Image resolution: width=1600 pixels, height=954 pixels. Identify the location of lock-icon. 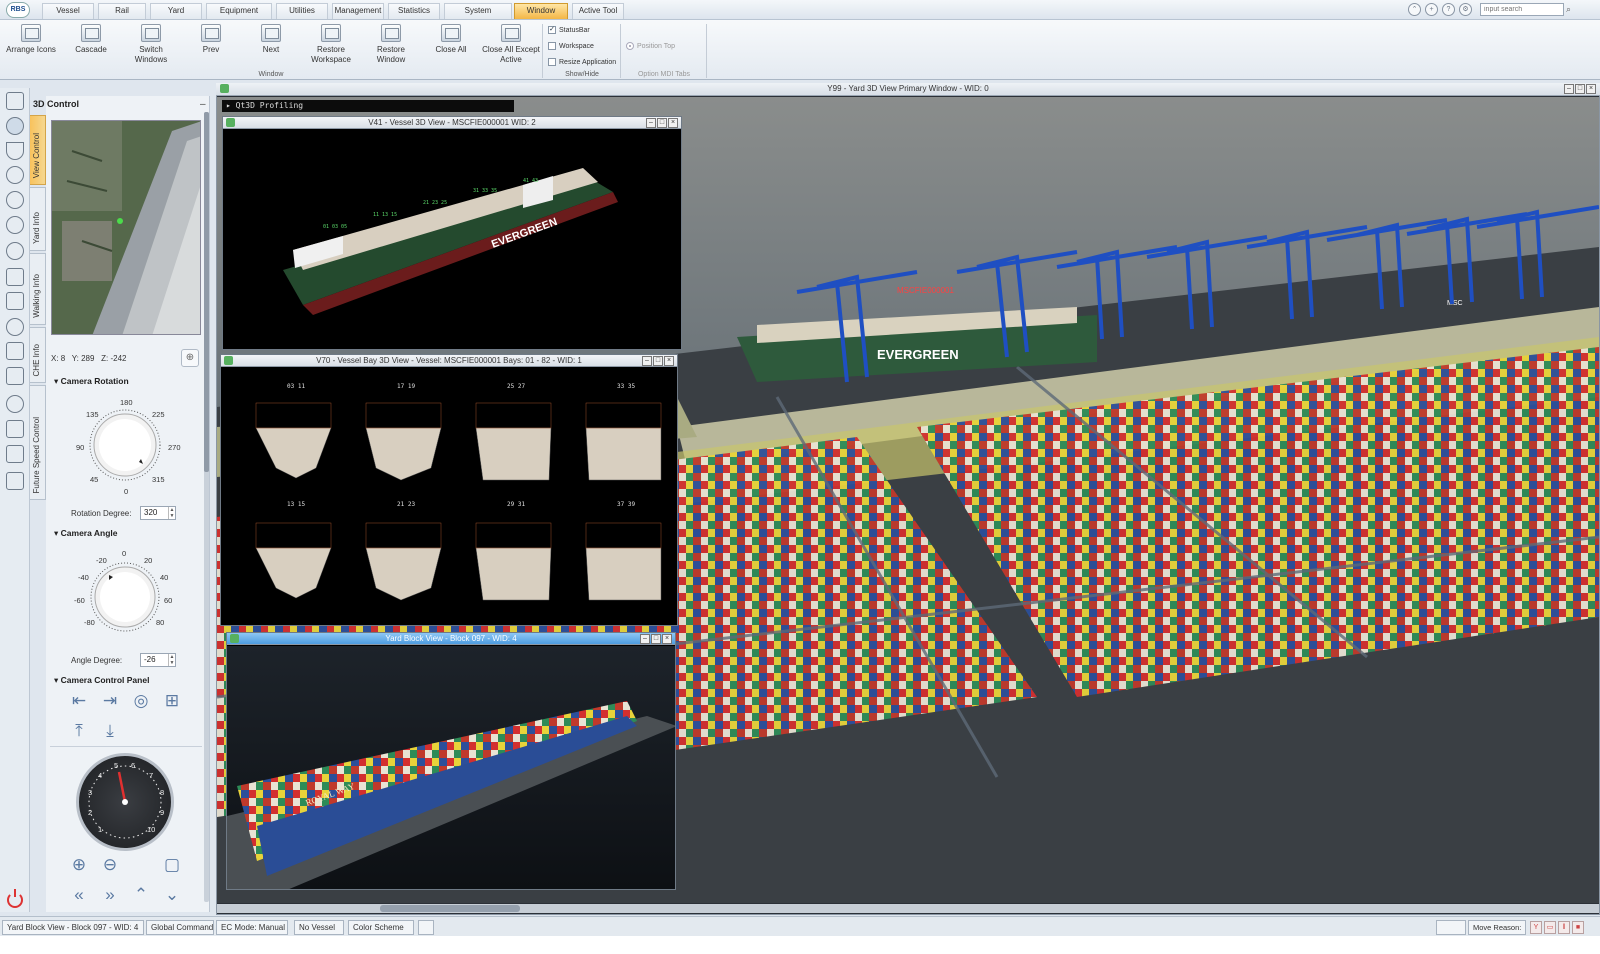
(15, 429).